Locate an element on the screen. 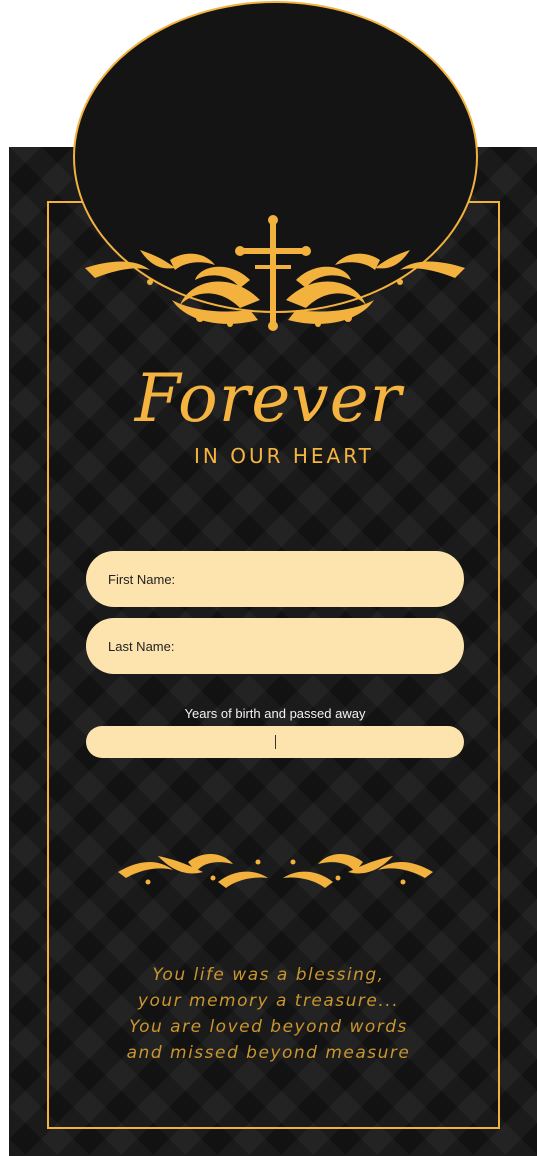 This screenshot has width=537, height=1156. years-input is located at coordinates (275, 742).